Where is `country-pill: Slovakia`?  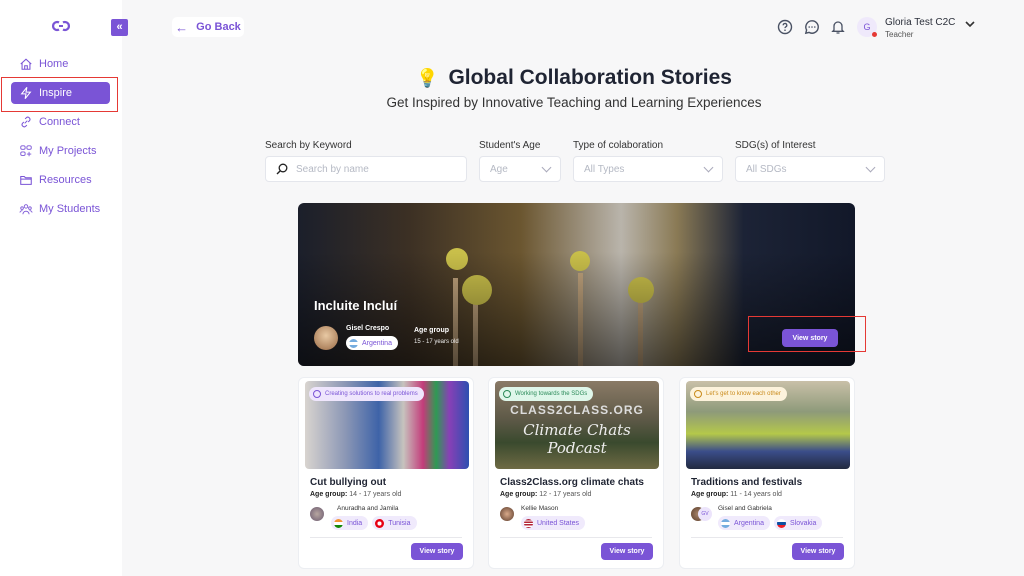 country-pill: Slovakia is located at coordinates (798, 523).